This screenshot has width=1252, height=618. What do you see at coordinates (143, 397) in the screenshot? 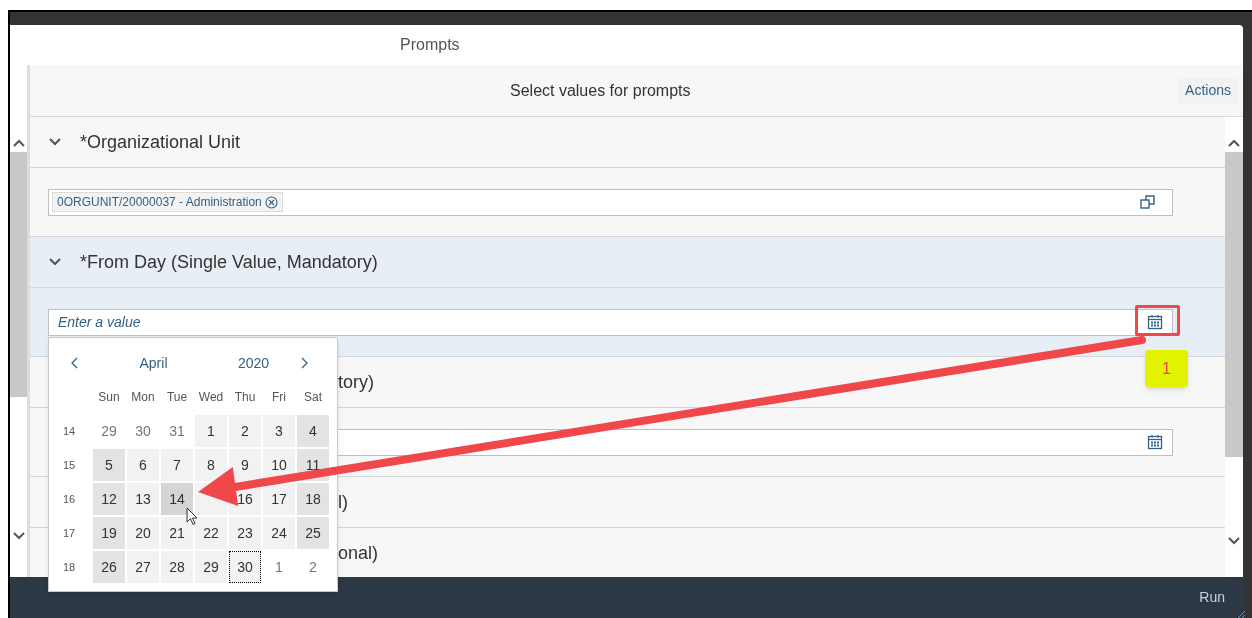
I see `weekday-label: Mon` at bounding box center [143, 397].